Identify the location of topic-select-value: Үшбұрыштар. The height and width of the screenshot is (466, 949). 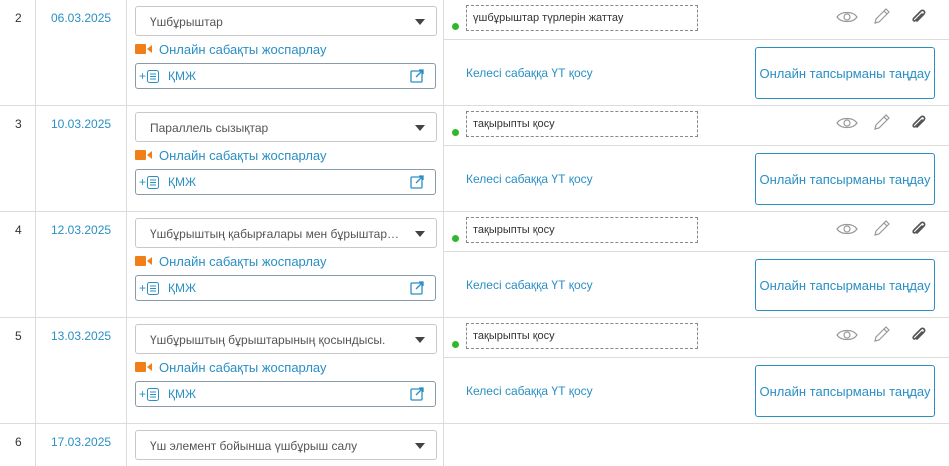
(186, 22).